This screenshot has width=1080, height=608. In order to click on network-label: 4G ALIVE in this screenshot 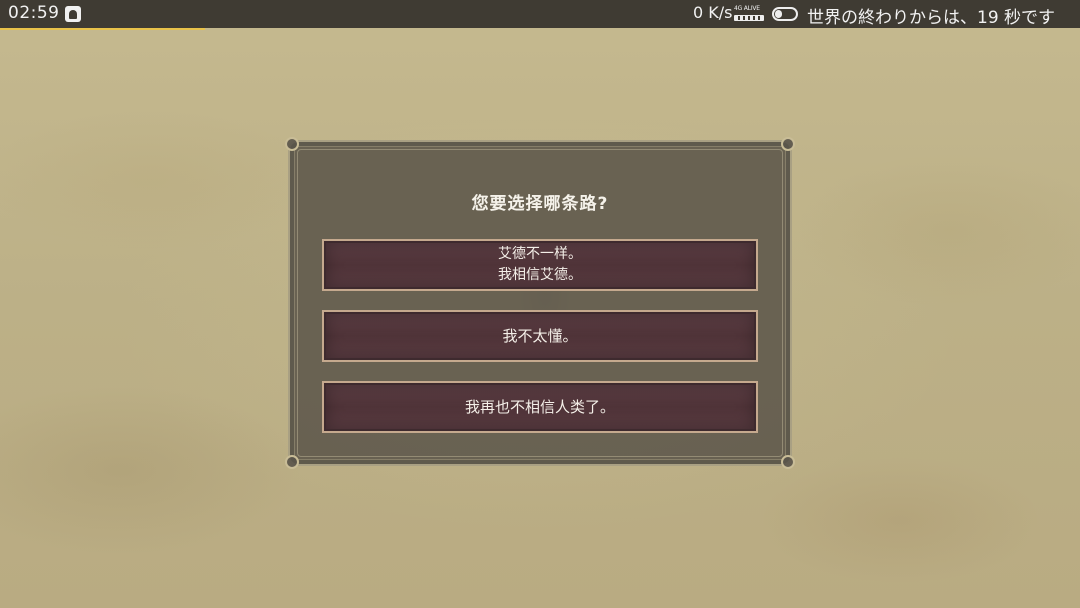, I will do `click(747, 8)`.